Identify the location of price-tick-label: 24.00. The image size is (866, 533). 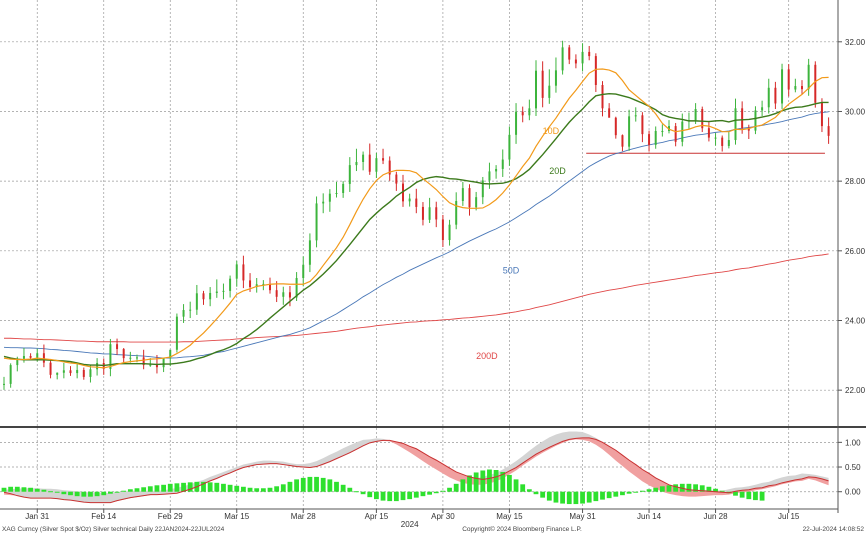
(855, 320).